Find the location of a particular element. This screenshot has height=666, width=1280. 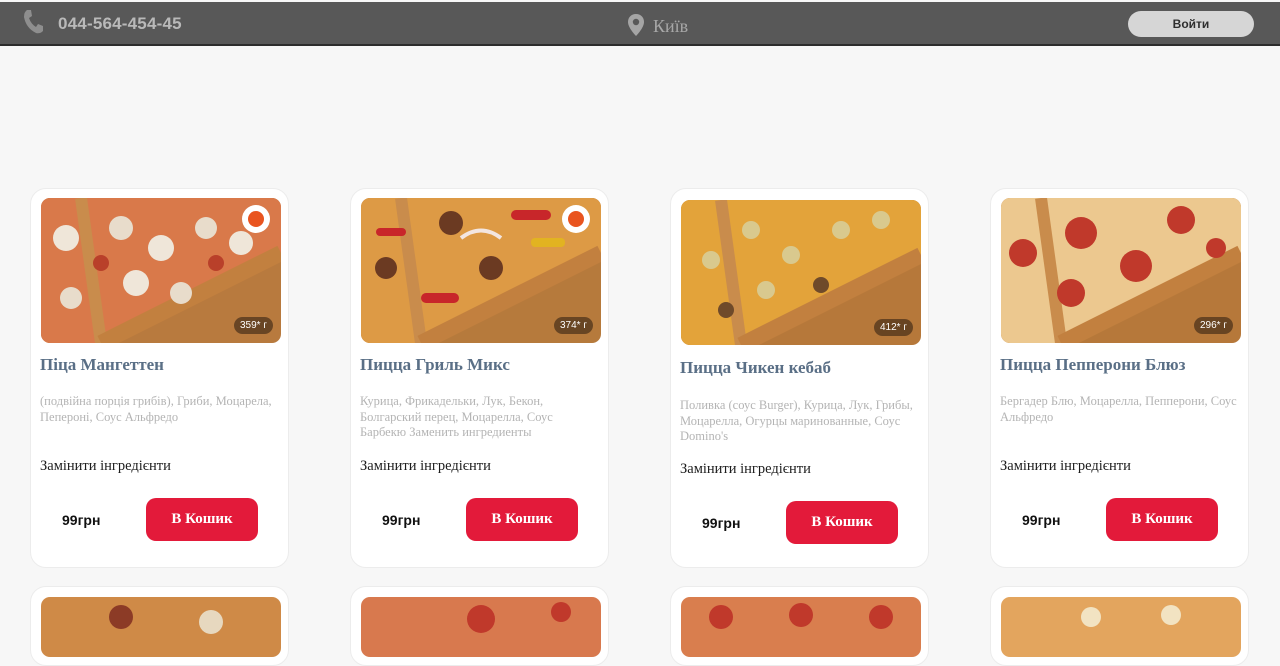

pizza-image: 359* г is located at coordinates (161, 270).